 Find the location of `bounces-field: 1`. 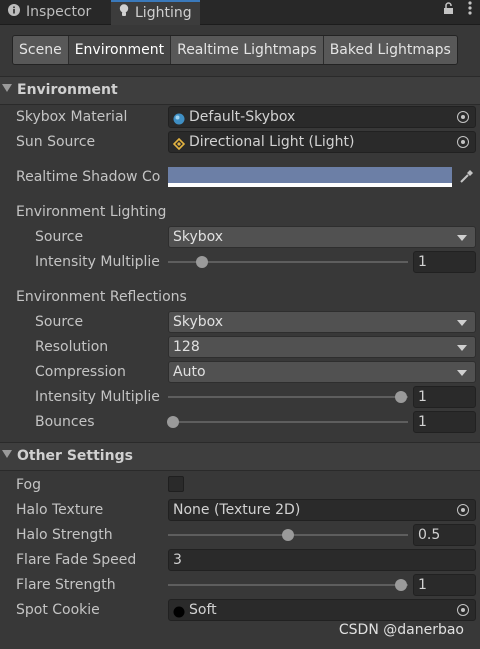

bounces-field: 1 is located at coordinates (444, 422).